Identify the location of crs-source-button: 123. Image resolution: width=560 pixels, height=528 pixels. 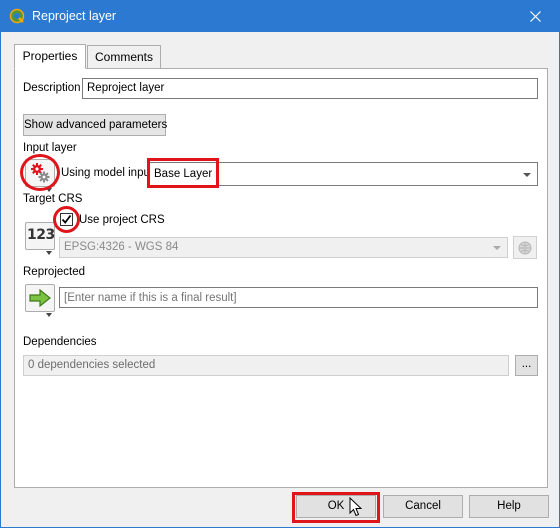
(40, 238).